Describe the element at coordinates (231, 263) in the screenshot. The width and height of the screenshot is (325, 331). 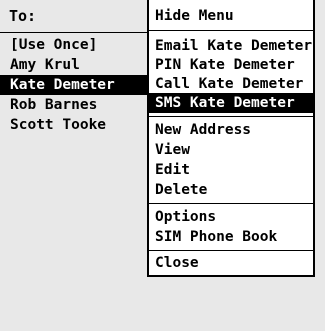
I see `menu-item-close: Close` at that location.